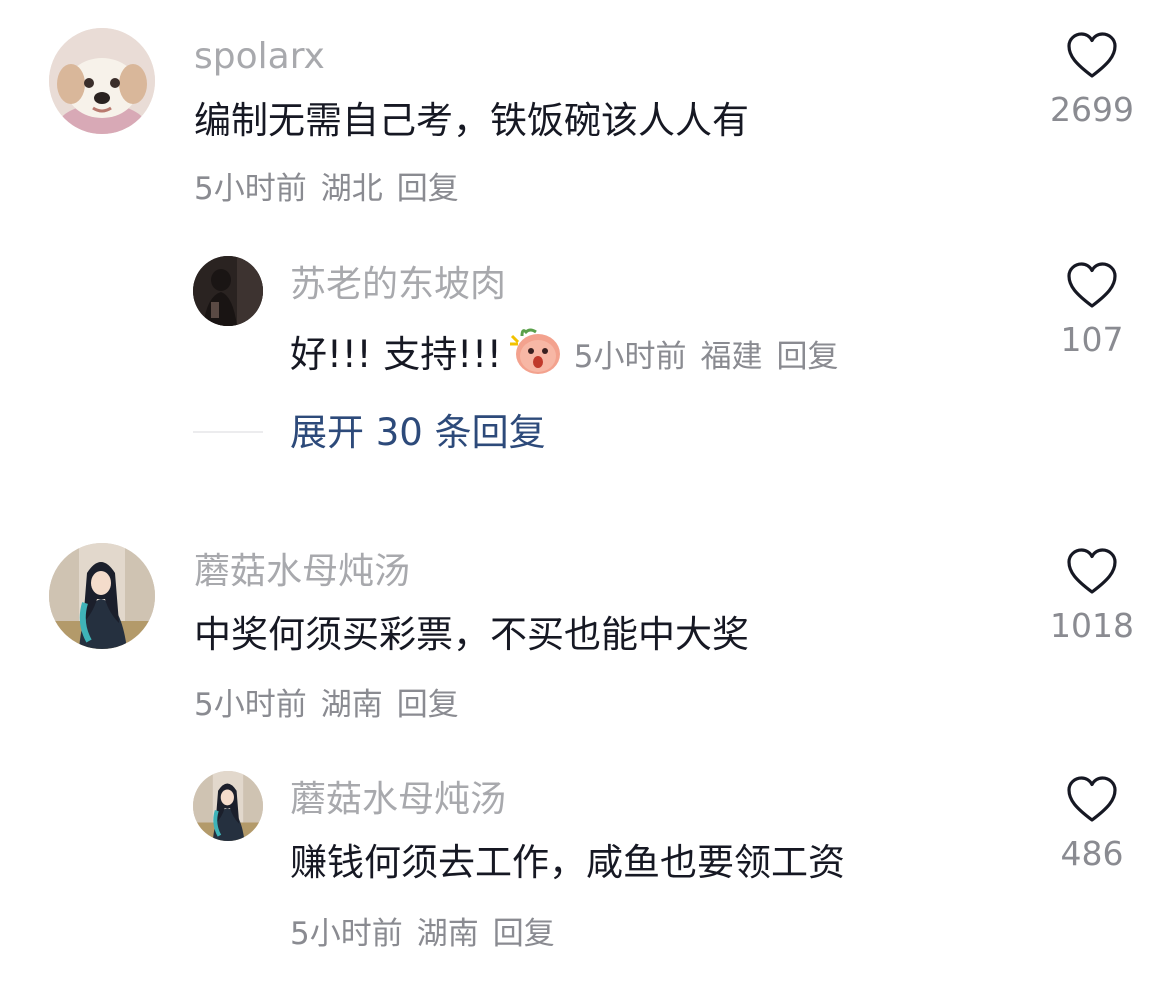  Describe the element at coordinates (398, 800) in the screenshot. I see `reply-username: 蘑菇水母炖汤` at that location.